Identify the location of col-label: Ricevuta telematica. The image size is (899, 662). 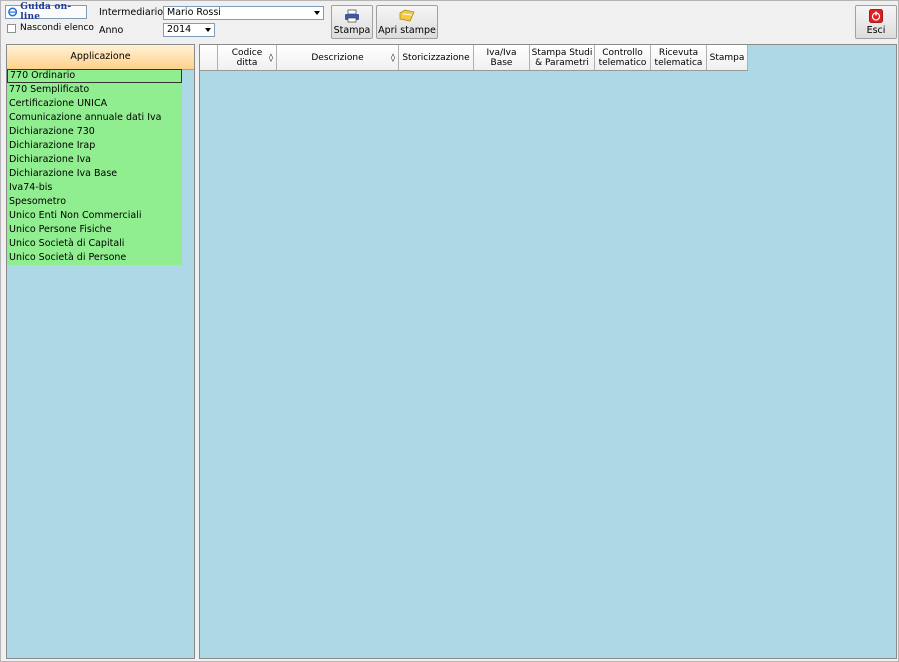
(678, 57).